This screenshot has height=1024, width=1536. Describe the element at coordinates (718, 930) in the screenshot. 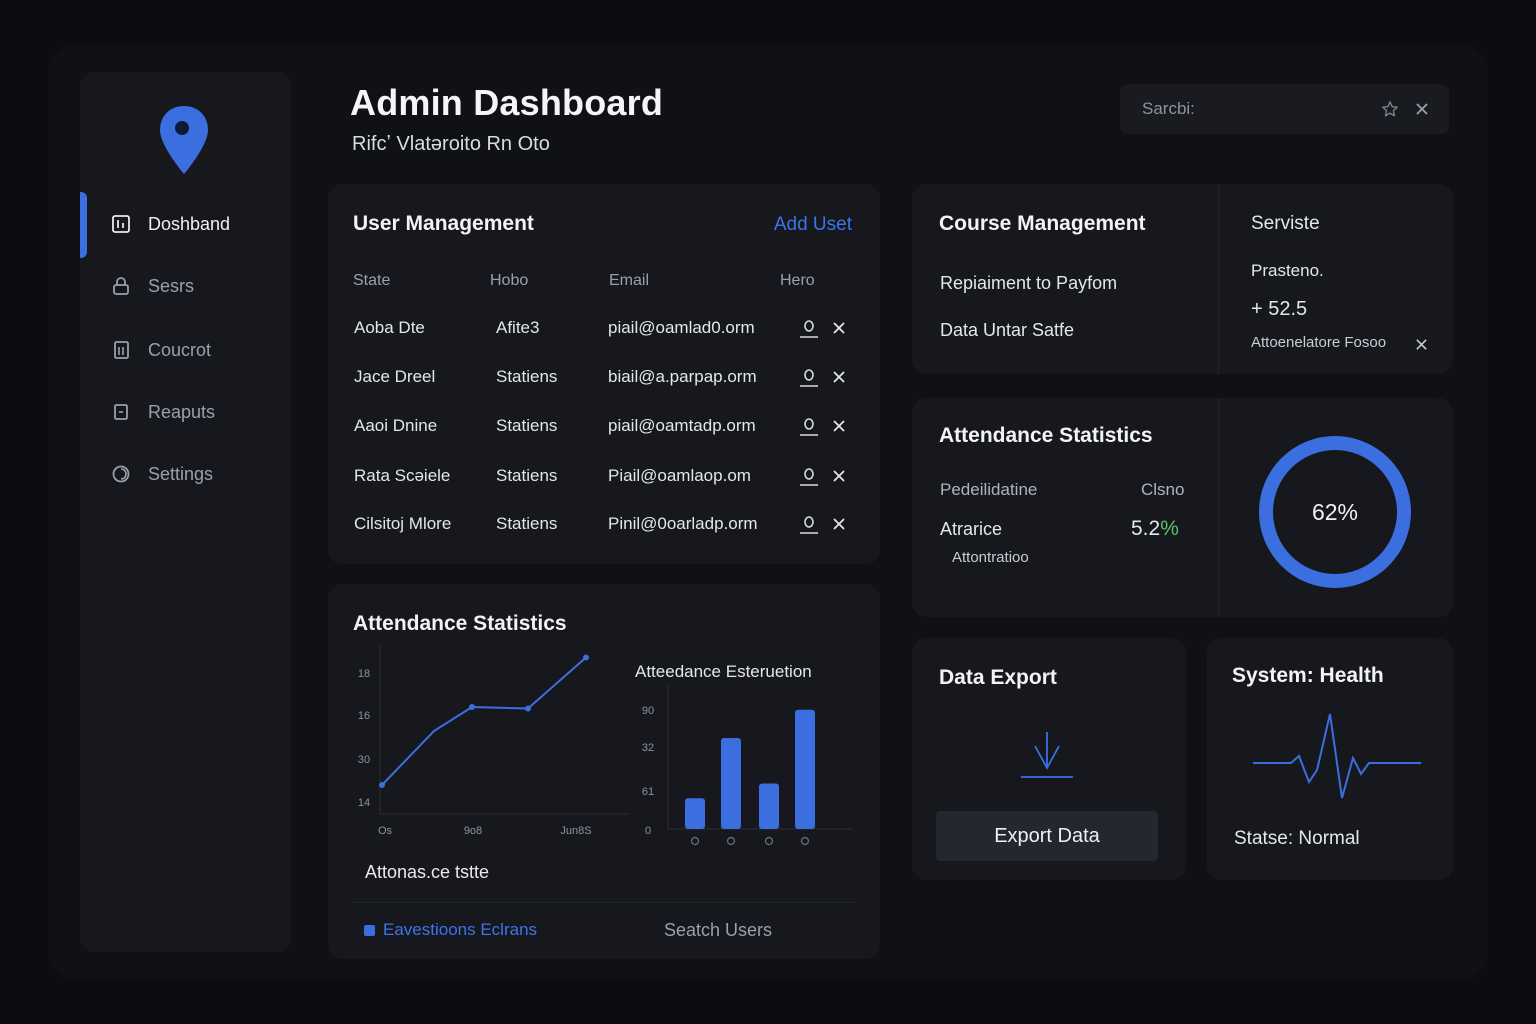

I see `search-users-link: Seatch Users` at that location.